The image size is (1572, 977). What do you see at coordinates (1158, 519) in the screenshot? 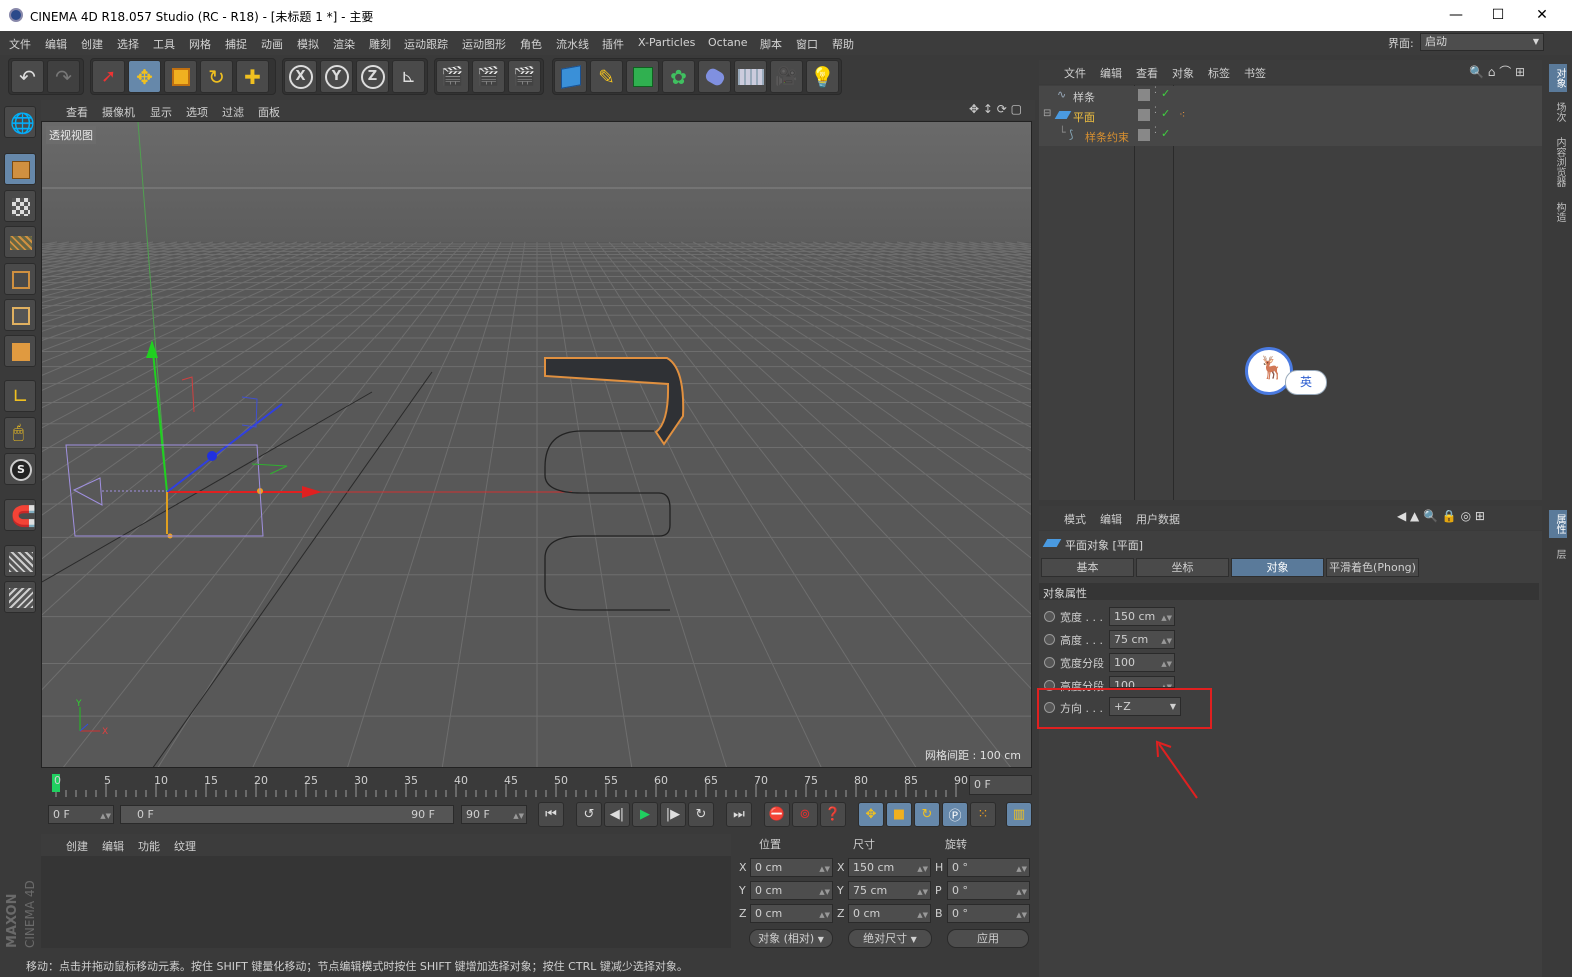
I see `attr-menu-userdata: 用户数据` at bounding box center [1158, 519].